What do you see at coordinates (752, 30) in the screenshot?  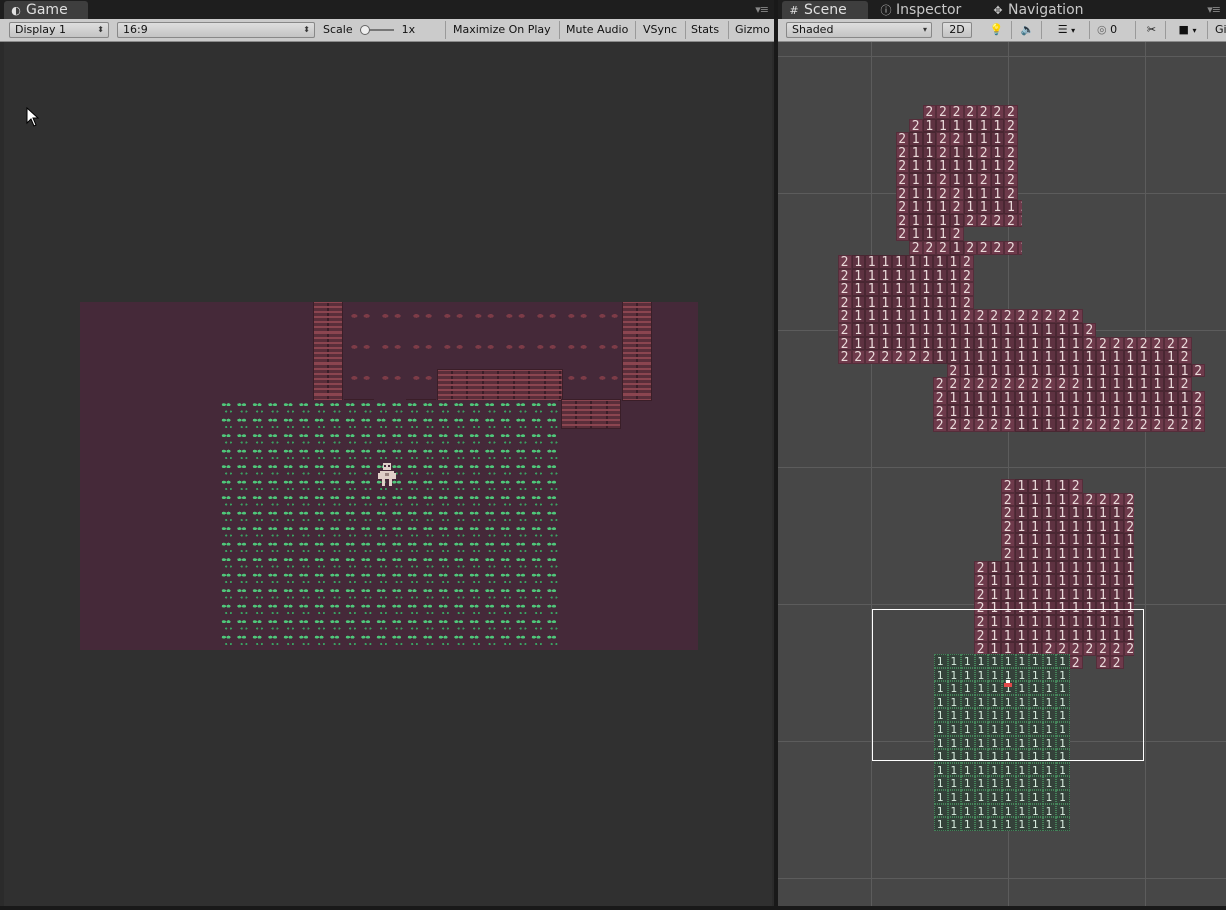 I see `gizmos-button: Gizmo` at bounding box center [752, 30].